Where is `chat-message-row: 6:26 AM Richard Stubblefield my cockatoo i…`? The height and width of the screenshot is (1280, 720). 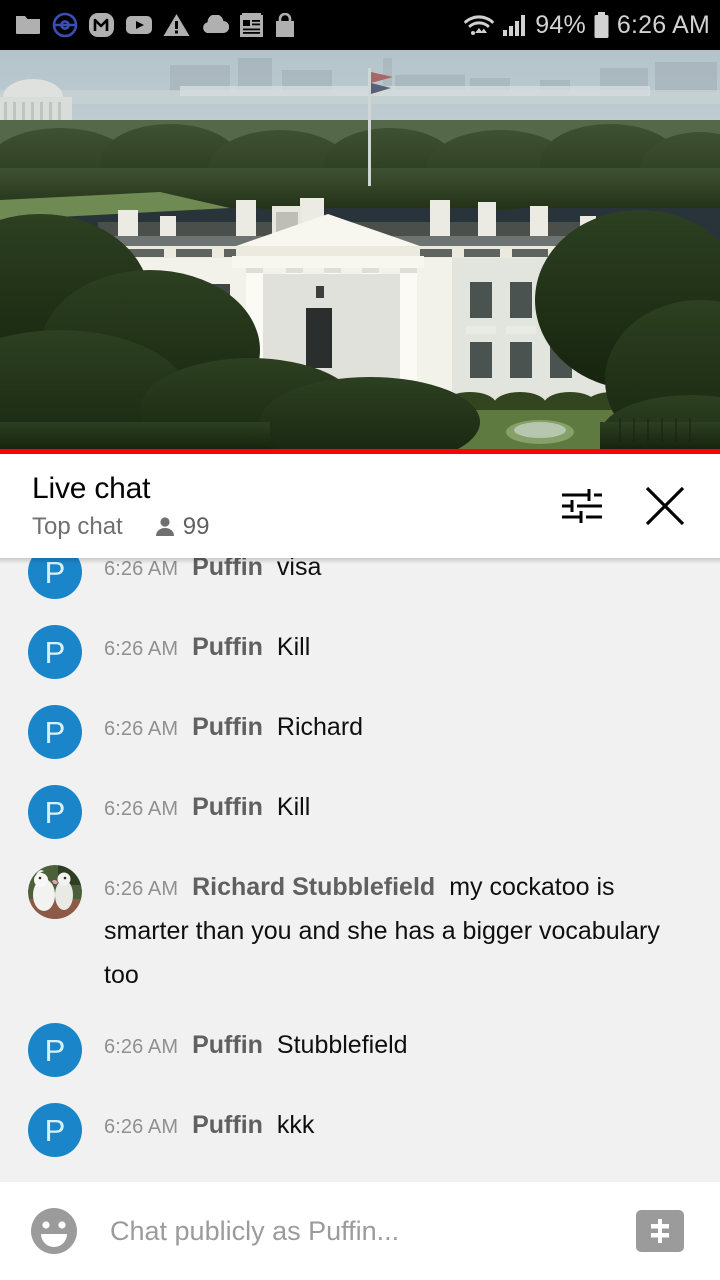
chat-message-row: 6:26 AM Richard Stubblefield my cockatoo i… is located at coordinates (360, 932).